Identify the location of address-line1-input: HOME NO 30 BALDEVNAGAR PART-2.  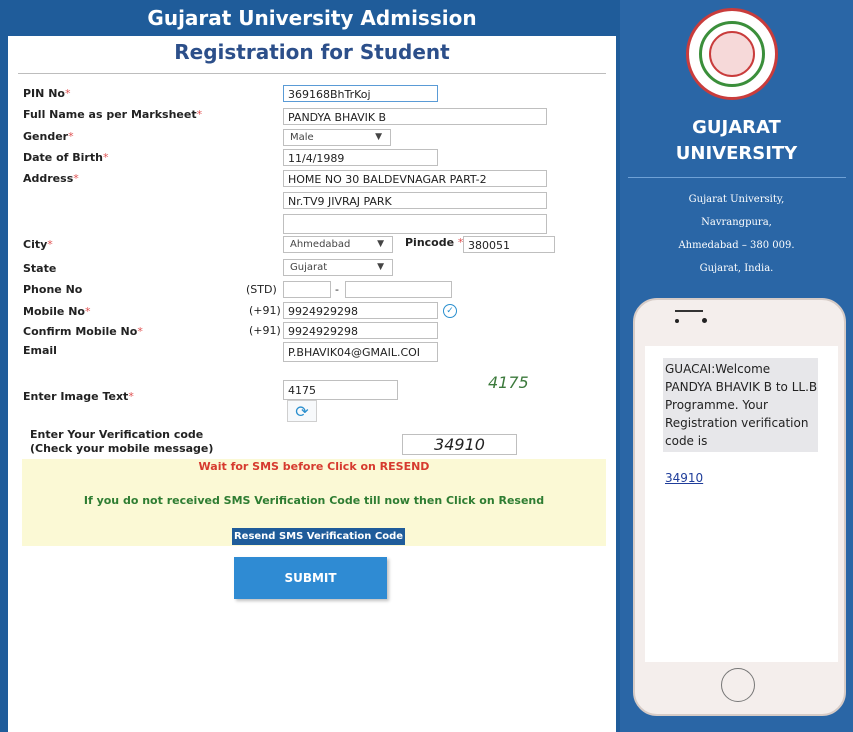
(415, 178).